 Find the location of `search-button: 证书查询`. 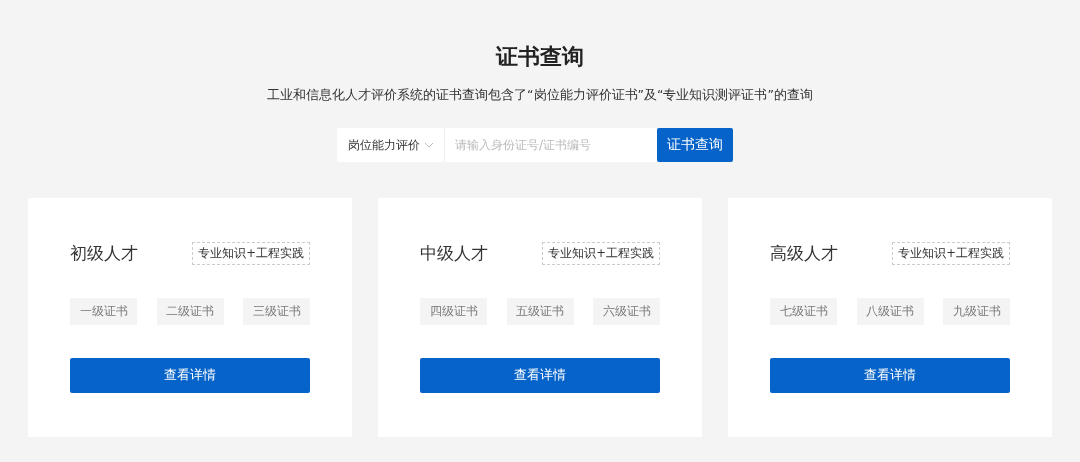

search-button: 证书查询 is located at coordinates (695, 145).